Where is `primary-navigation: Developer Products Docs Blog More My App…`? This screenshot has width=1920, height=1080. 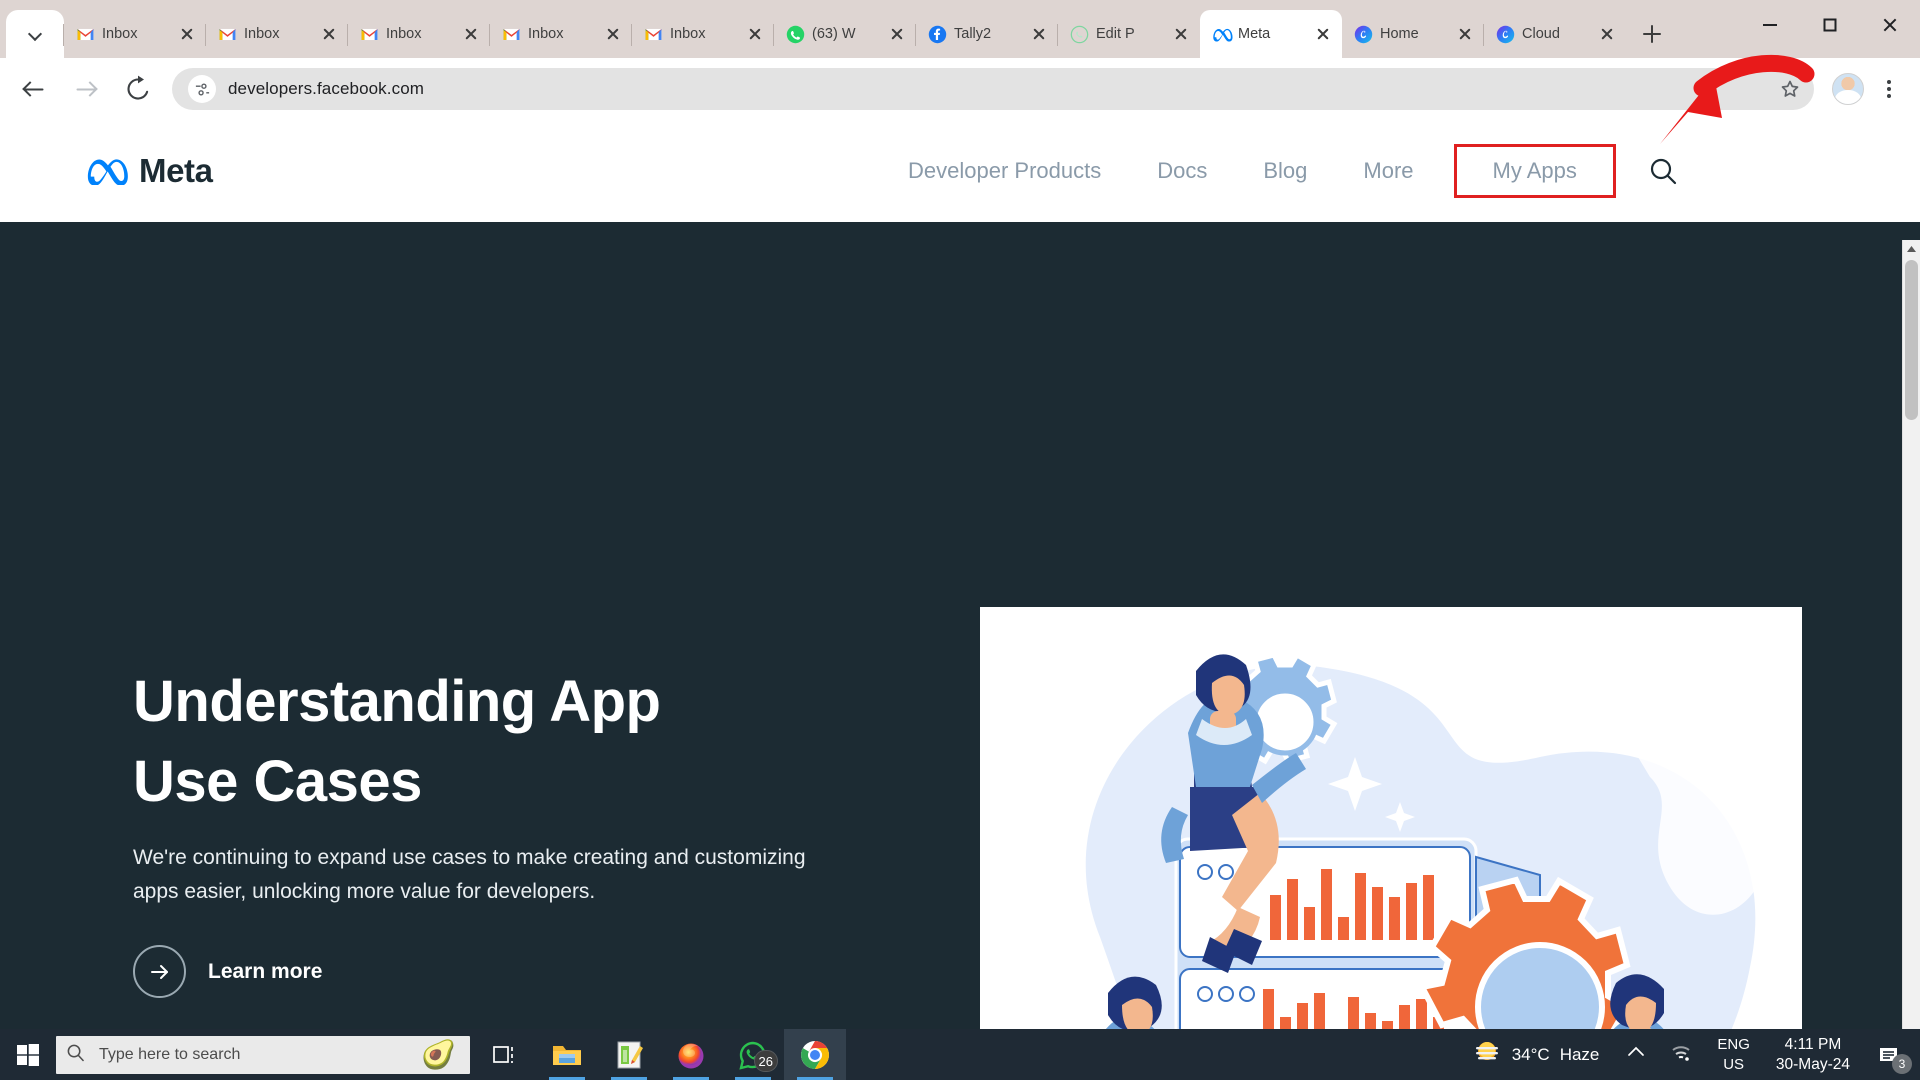 primary-navigation: Developer Products Docs Blog More My App… is located at coordinates (1280, 171).